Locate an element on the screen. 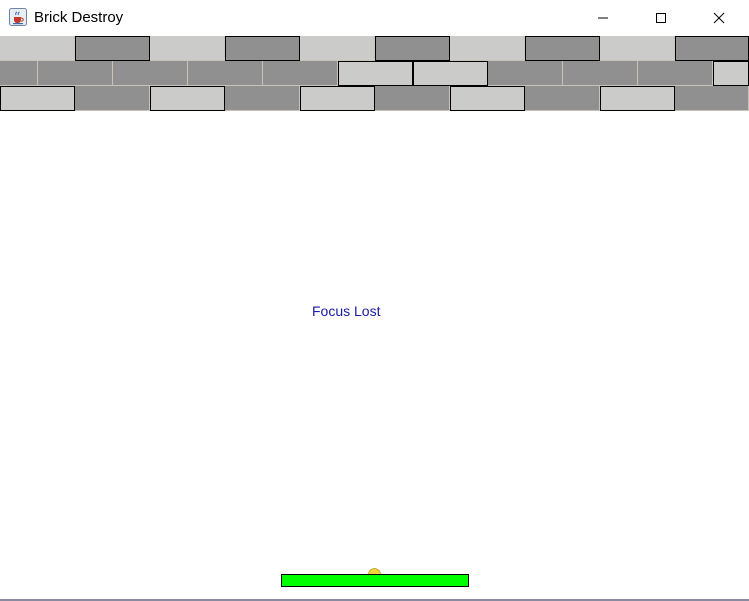 The image size is (749, 601). close-button is located at coordinates (719, 18).